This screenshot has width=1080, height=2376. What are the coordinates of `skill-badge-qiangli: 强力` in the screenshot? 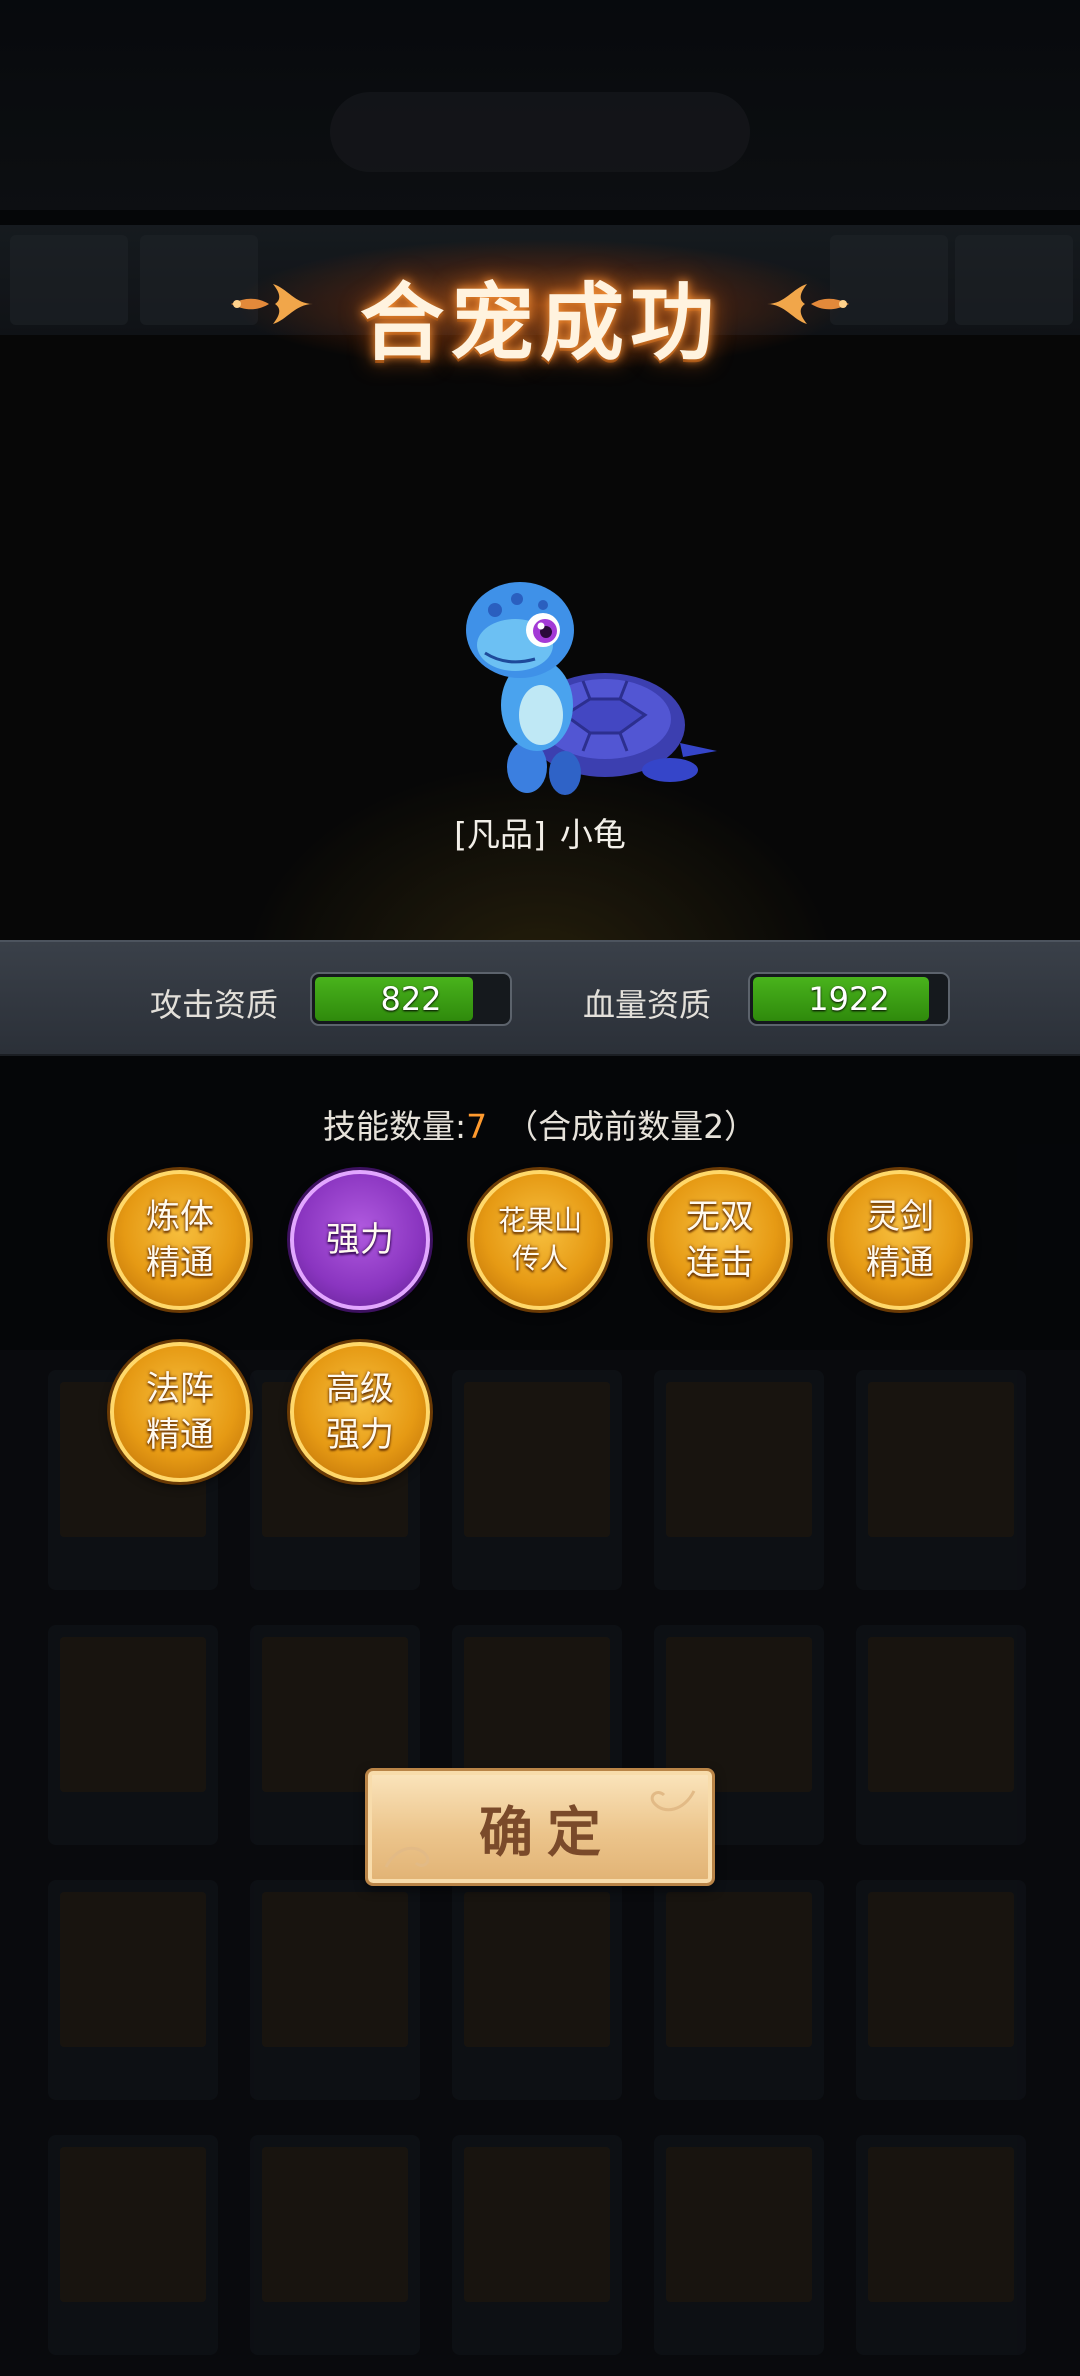 It's located at (360, 1240).